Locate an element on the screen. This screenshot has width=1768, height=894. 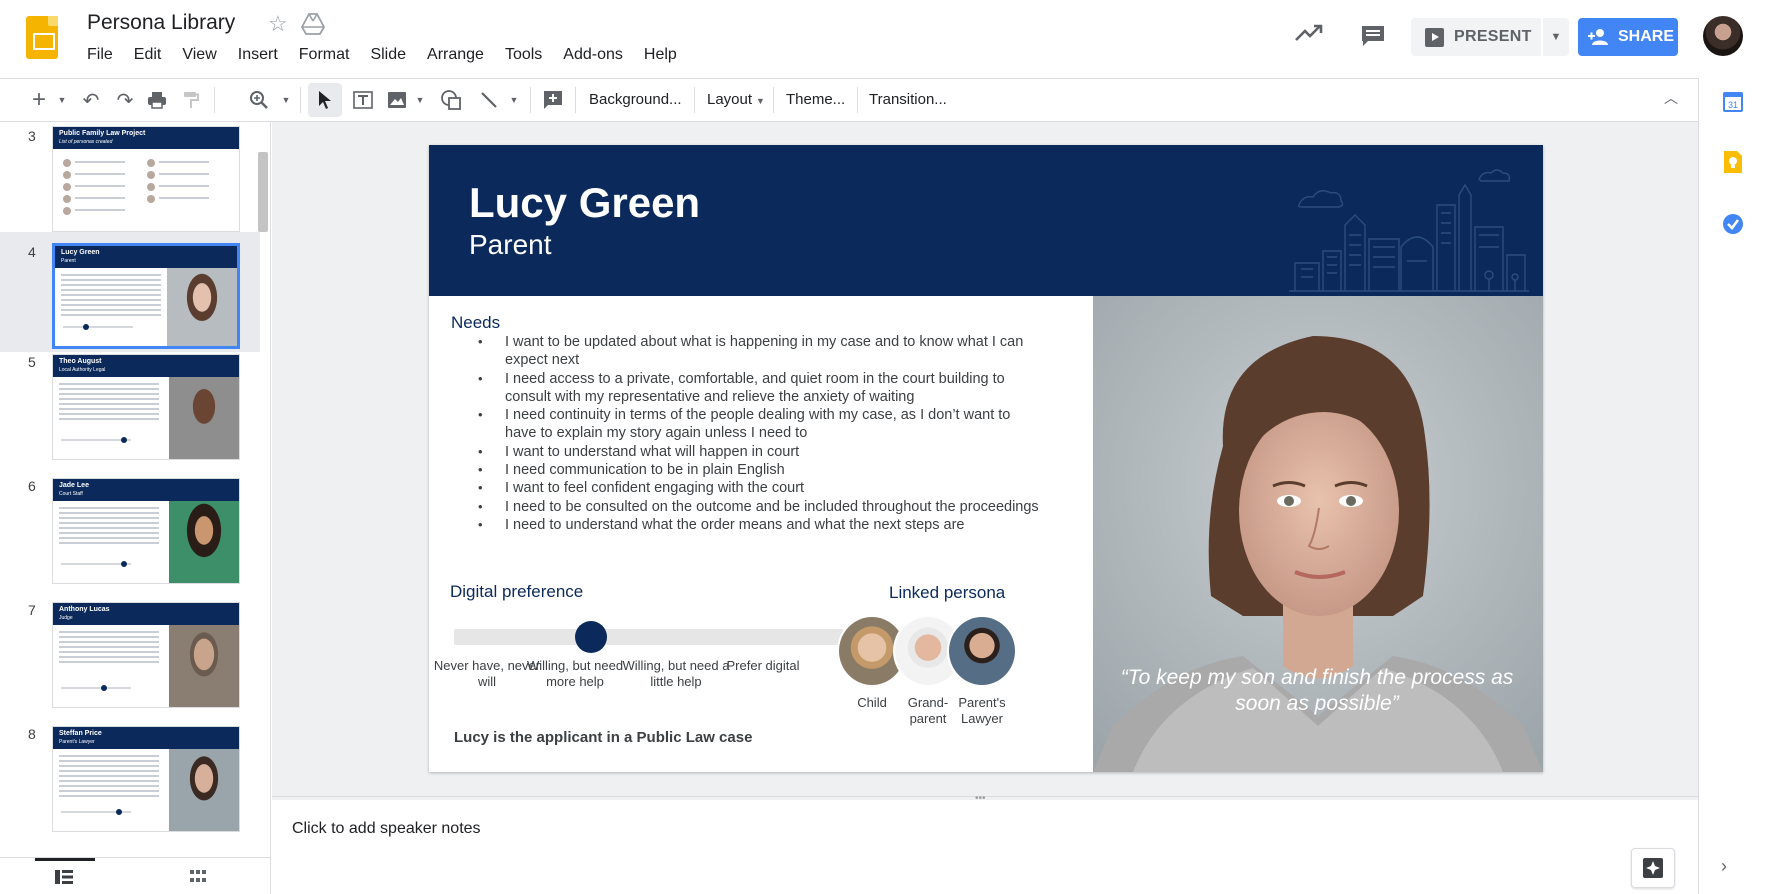
select-cursor-icon is located at coordinates (325, 100).